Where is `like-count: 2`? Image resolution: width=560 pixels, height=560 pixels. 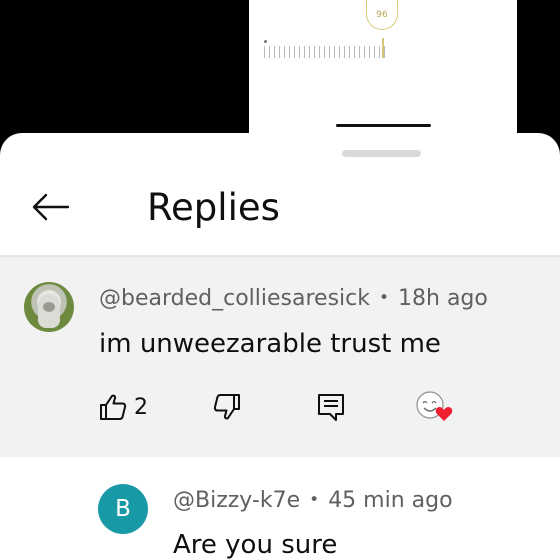
like-count: 2 is located at coordinates (141, 407).